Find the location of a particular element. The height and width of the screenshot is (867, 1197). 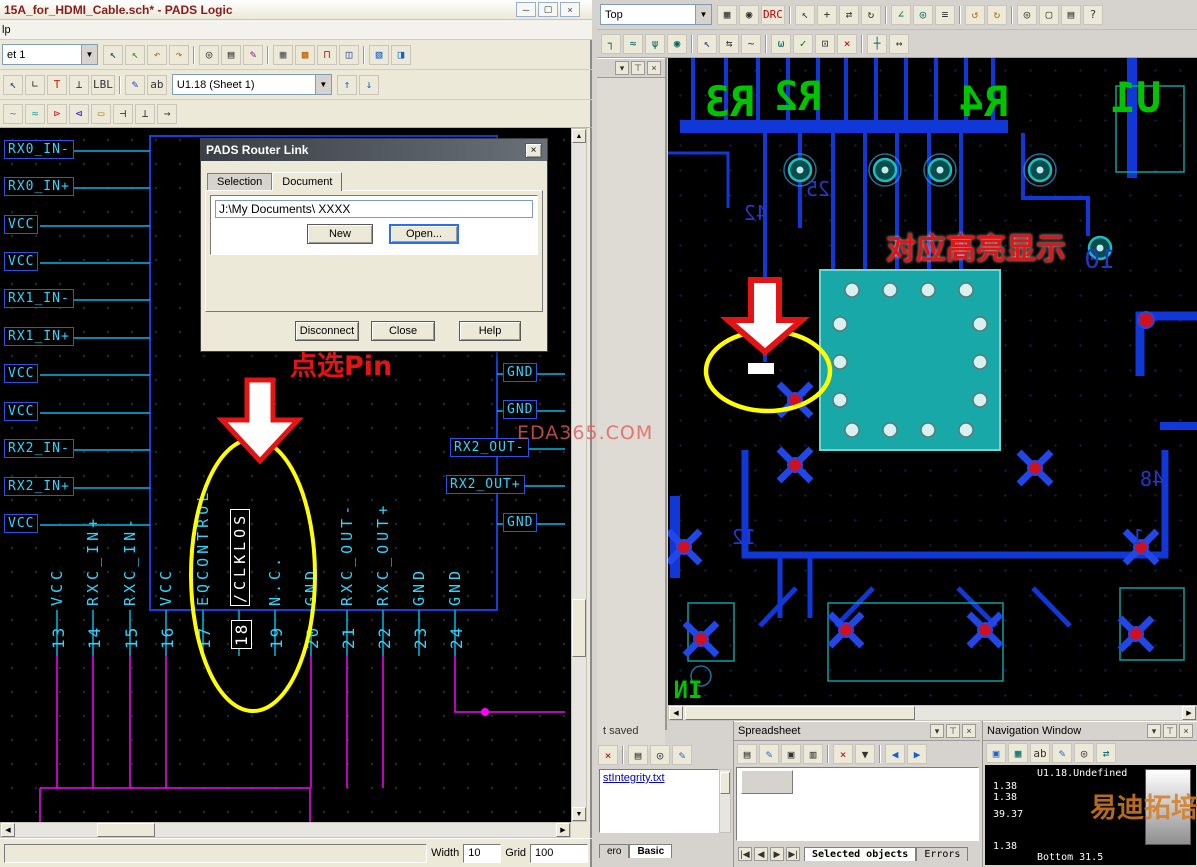

delete-icon: × is located at coordinates (843, 754).